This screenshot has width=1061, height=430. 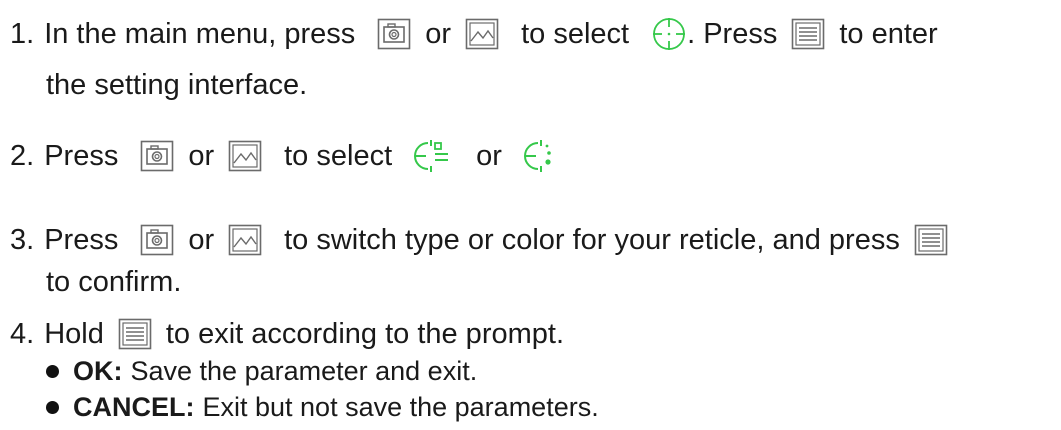 What do you see at coordinates (22, 156) in the screenshot?
I see `step-number: 2.` at bounding box center [22, 156].